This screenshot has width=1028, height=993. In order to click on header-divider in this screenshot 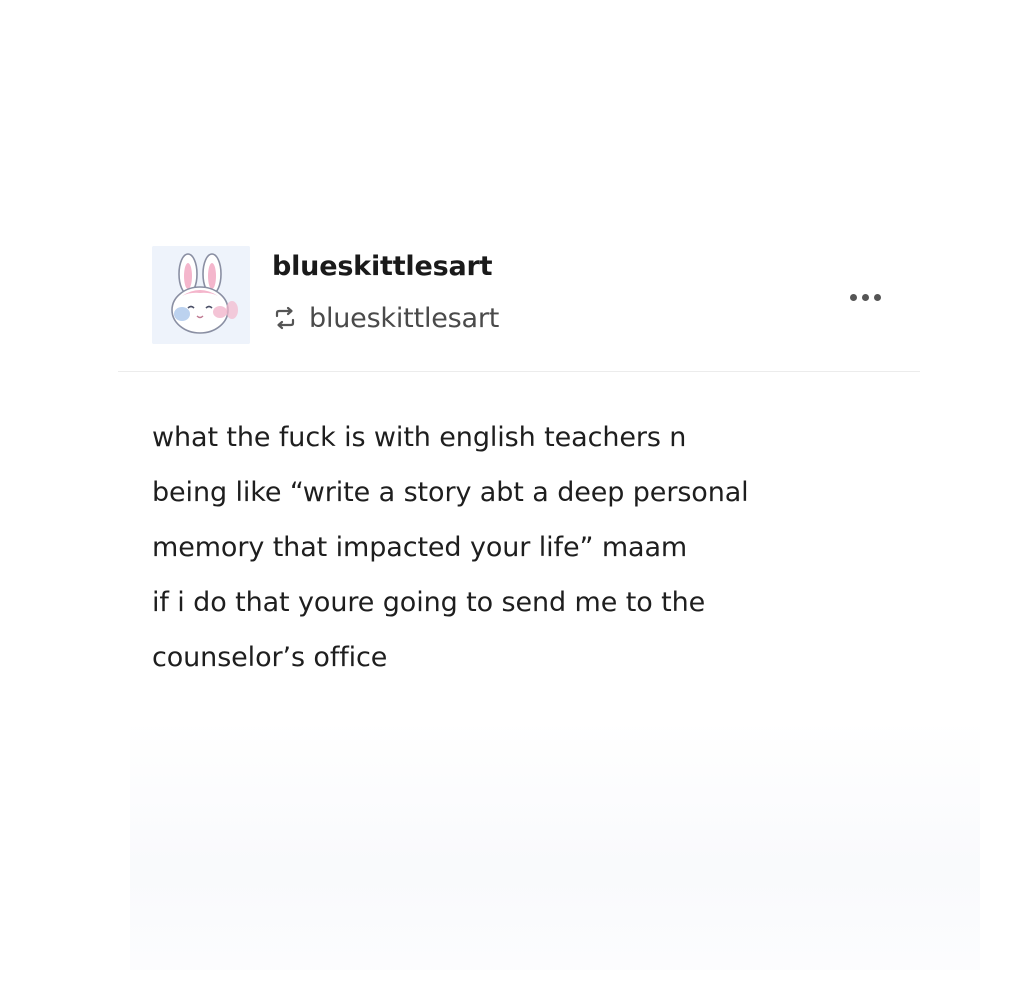, I will do `click(519, 371)`.